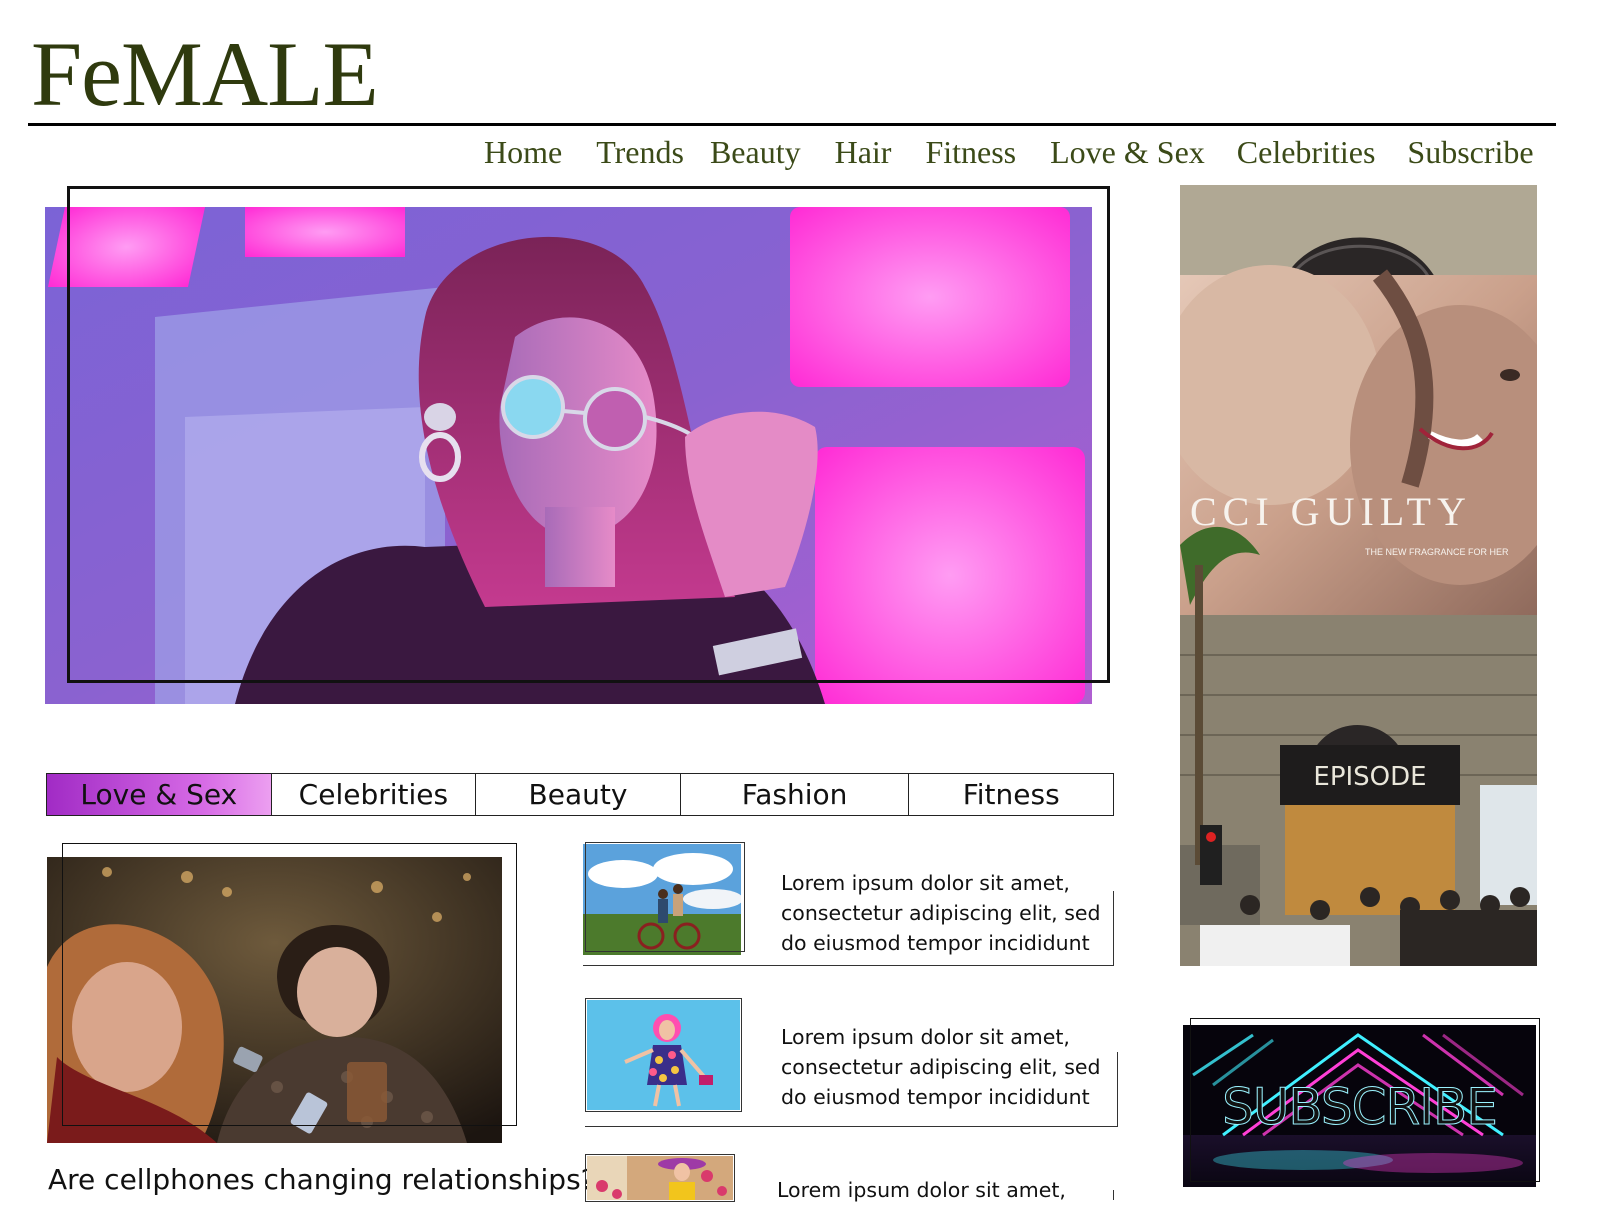 The width and height of the screenshot is (1600, 1205). Describe the element at coordinates (289, 984) in the screenshot. I see `feature-frame` at that location.